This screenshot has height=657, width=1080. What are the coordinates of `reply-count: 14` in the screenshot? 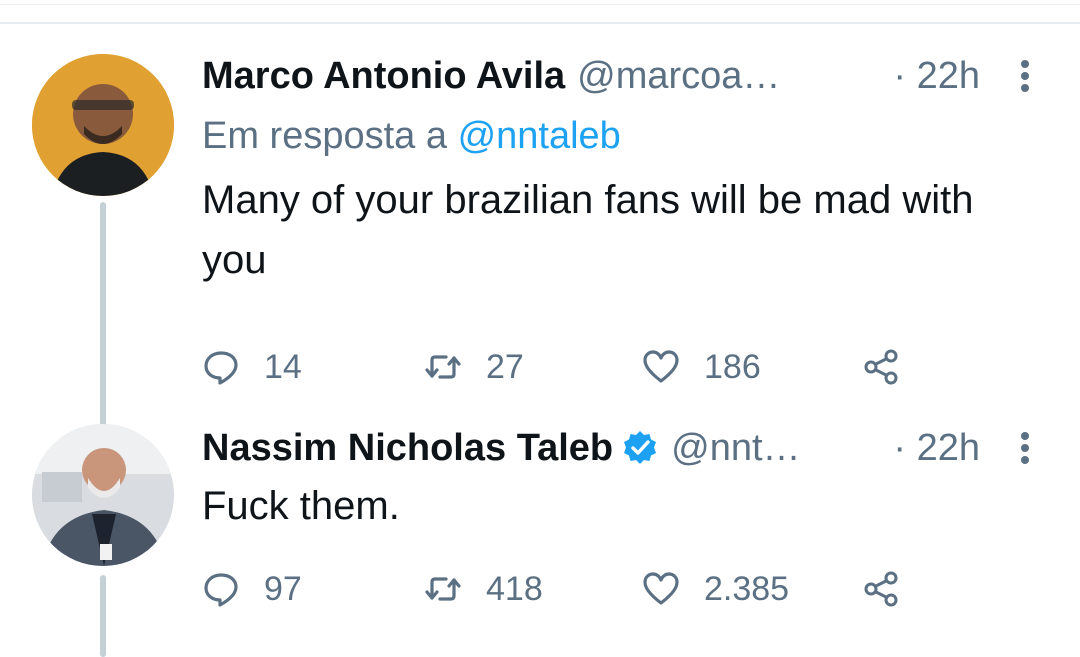 It's located at (283, 366).